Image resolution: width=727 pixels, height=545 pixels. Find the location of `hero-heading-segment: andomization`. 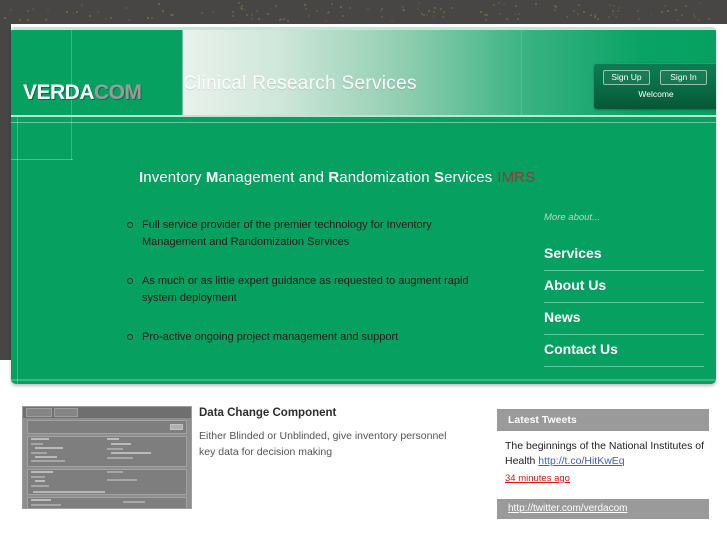

hero-heading-segment: andomization is located at coordinates (386, 177).